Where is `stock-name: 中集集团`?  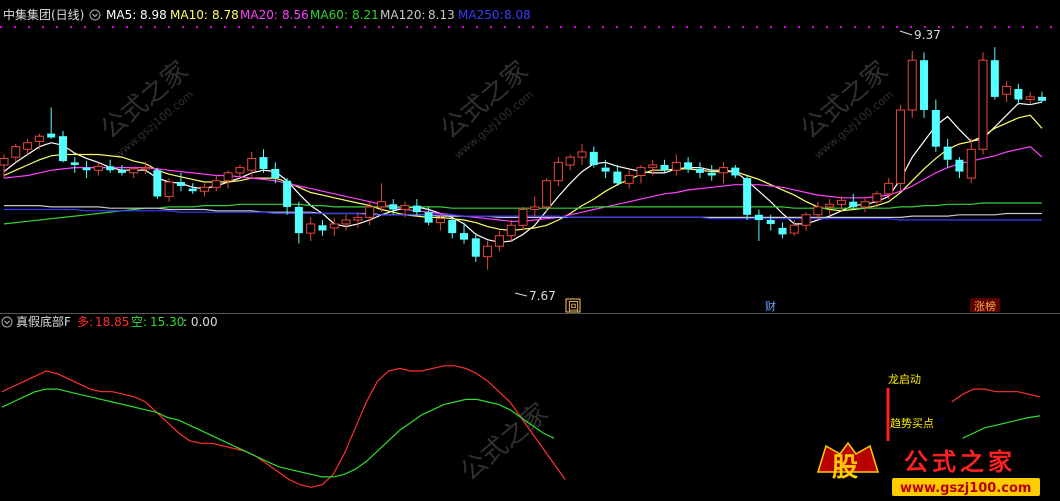 stock-name: 中集集团 is located at coordinates (27, 14).